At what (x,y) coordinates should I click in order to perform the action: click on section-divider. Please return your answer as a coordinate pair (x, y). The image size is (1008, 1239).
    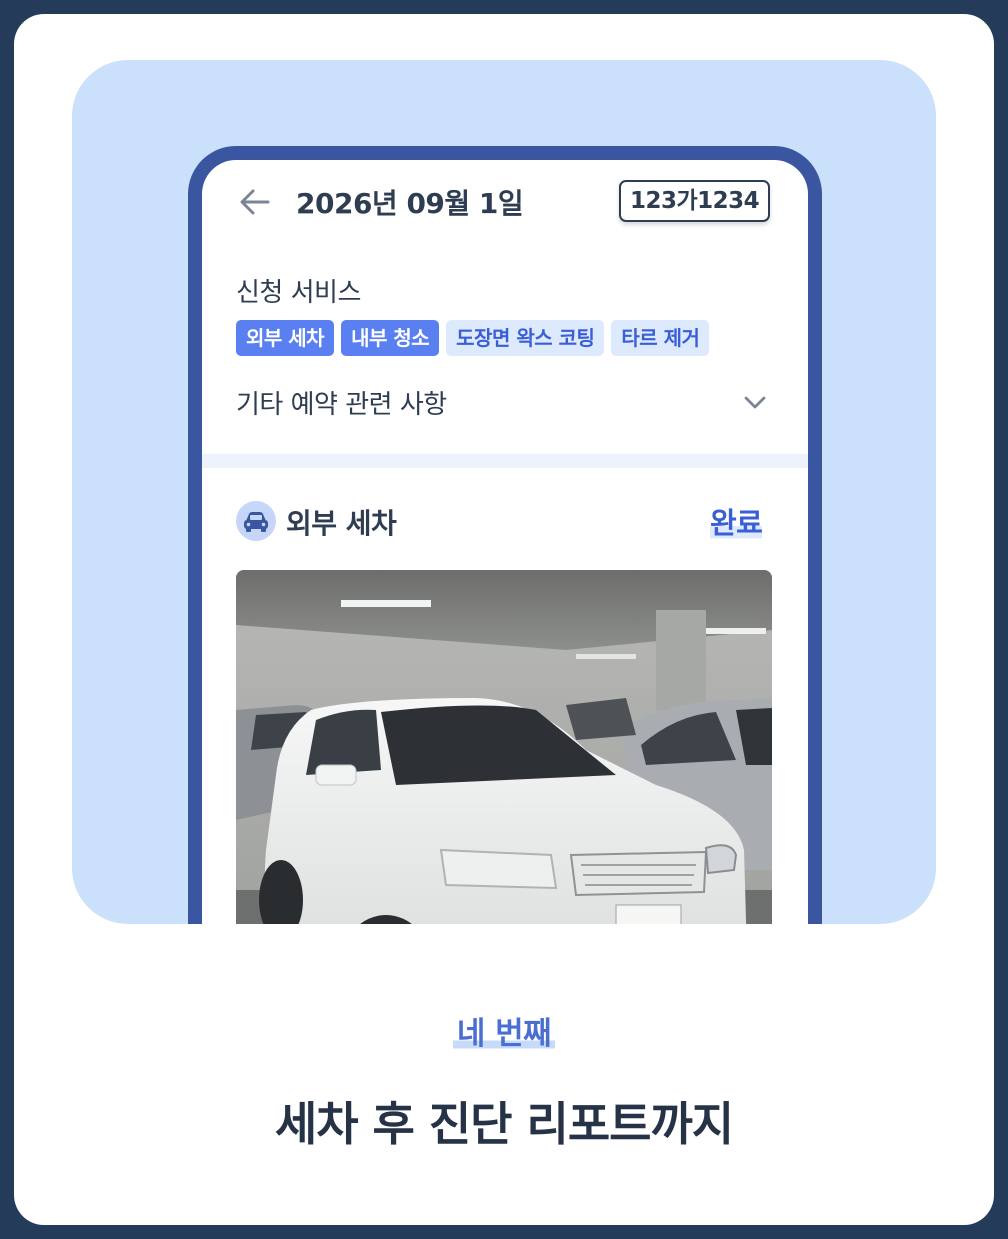
    Looking at the image, I should click on (505, 461).